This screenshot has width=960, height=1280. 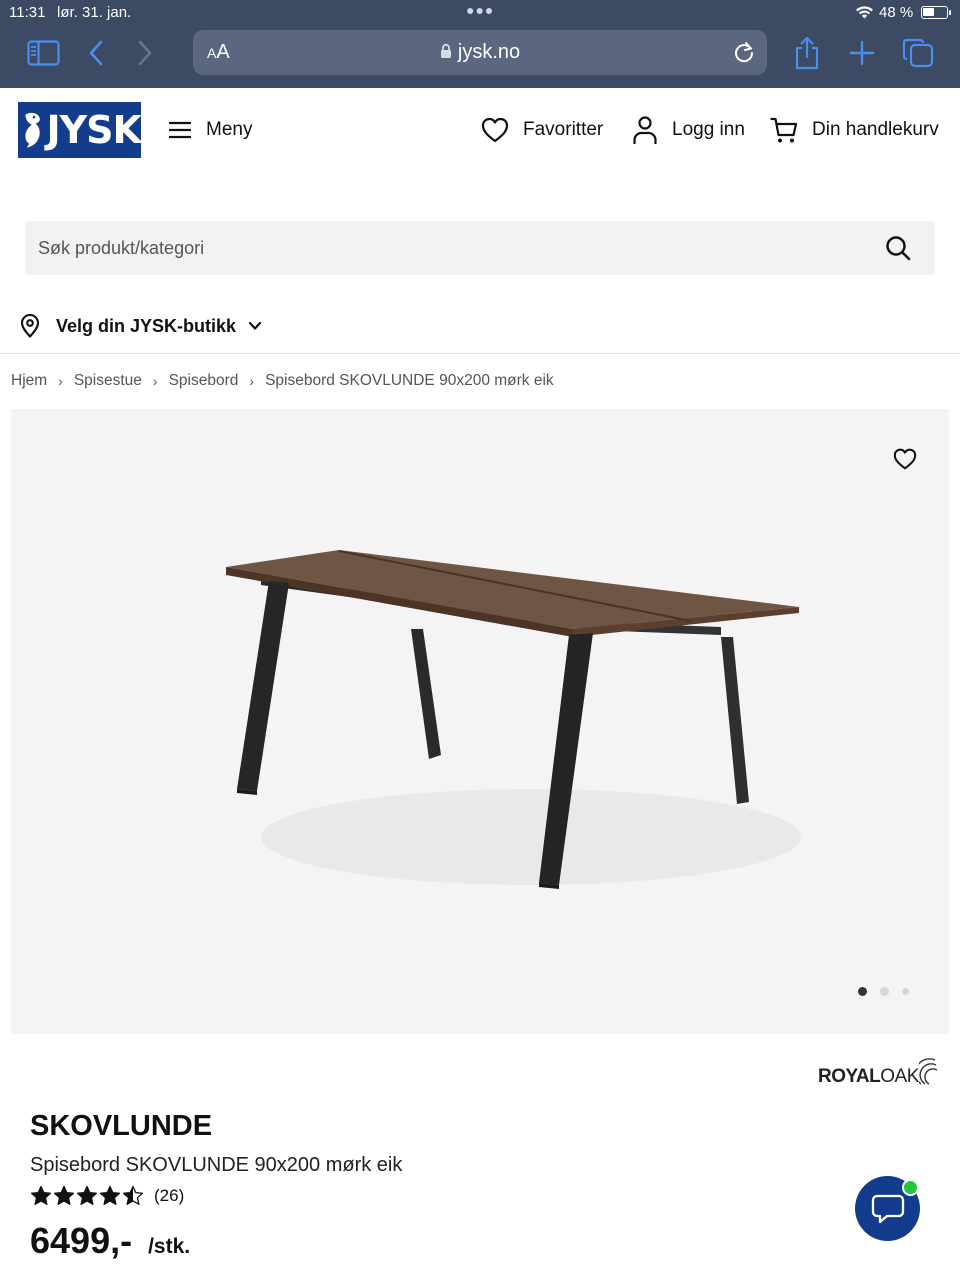 I want to click on brand-logo: ROYAL OAK, so click(x=879, y=1071).